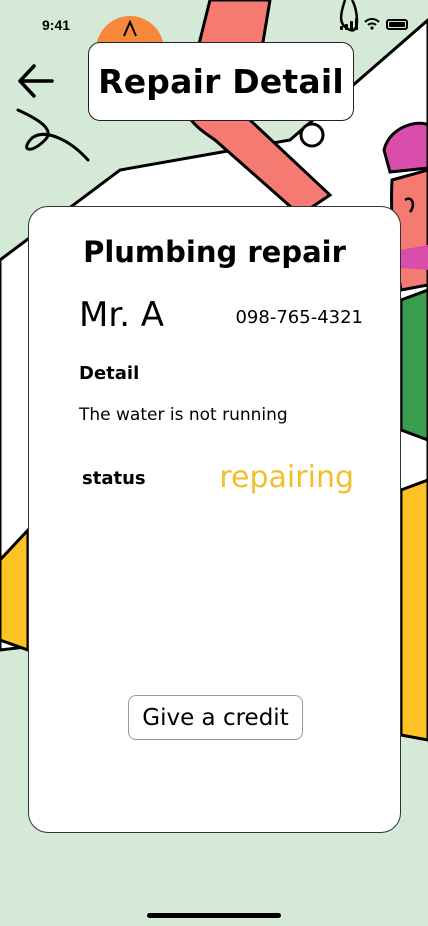  I want to click on detail-text: The water is not running, so click(183, 415).